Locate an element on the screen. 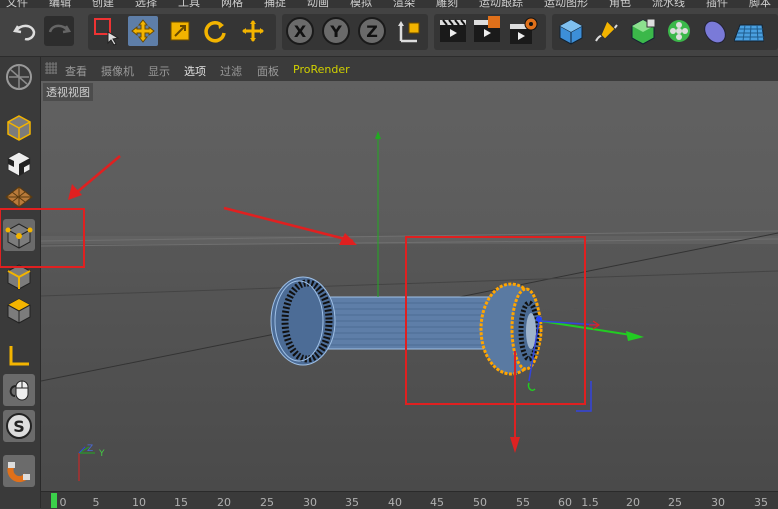  timeline-tick-label: 15 is located at coordinates (181, 502).